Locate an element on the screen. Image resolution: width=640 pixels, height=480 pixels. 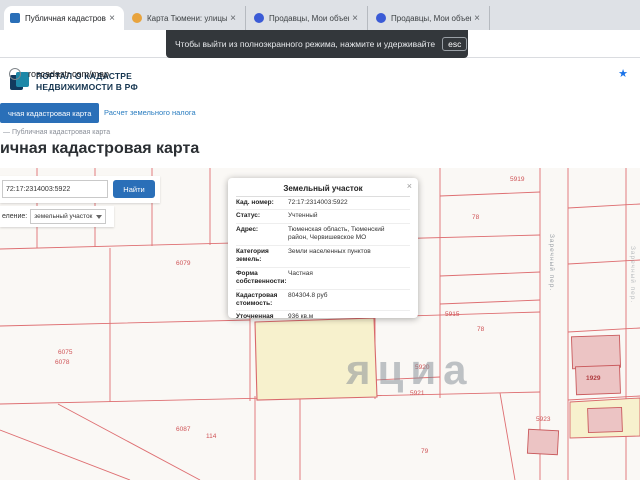
page-title: ичная кадастровая карта is located at coordinates (100, 148).